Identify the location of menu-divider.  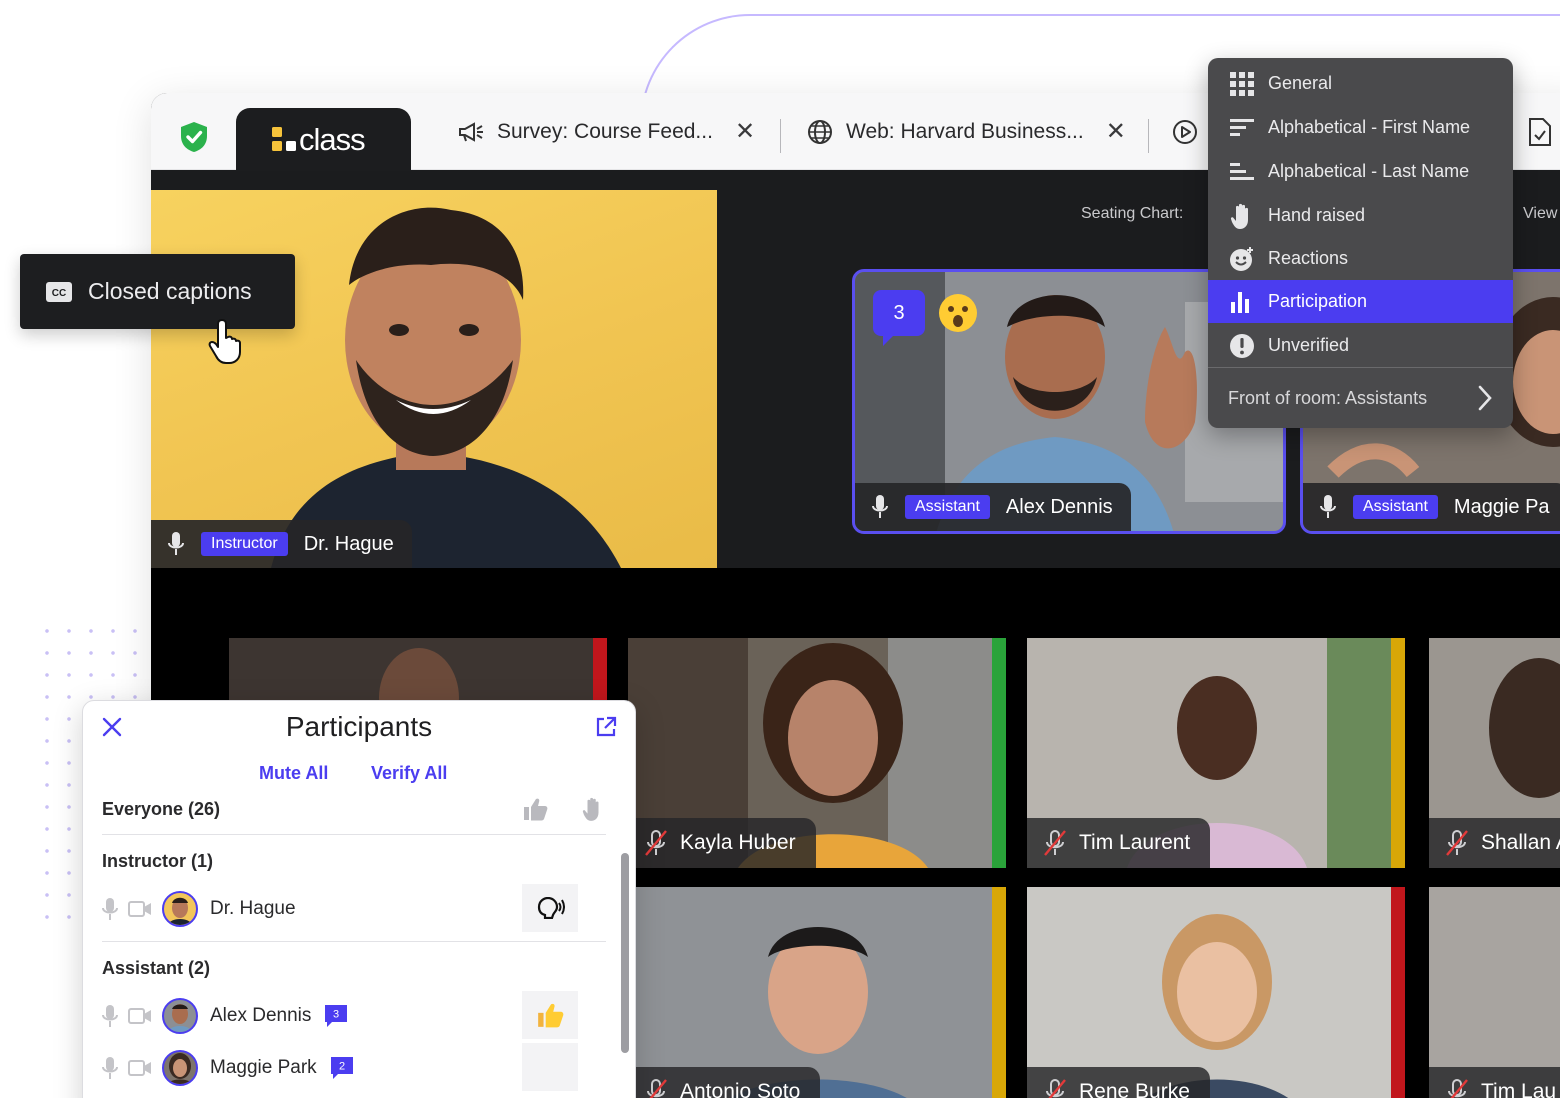
(1360, 367).